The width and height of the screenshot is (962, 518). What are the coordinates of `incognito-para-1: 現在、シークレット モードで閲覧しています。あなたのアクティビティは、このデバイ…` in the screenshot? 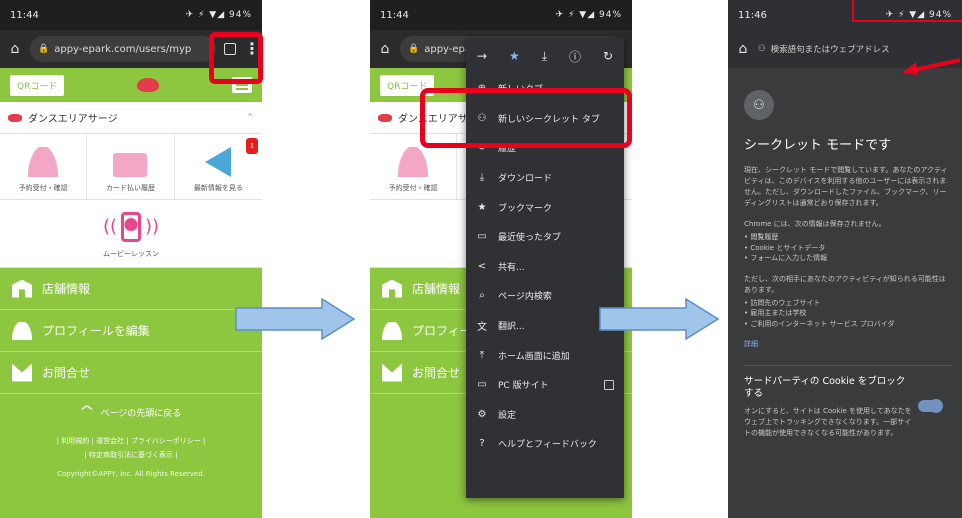 It's located at (846, 186).